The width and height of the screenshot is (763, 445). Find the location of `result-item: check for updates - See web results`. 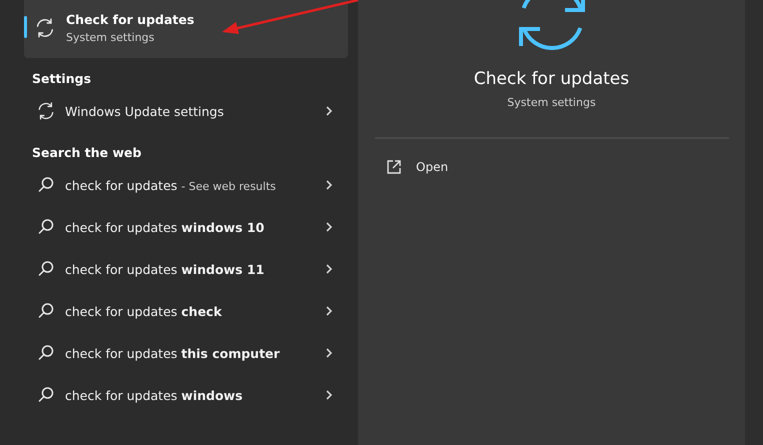

result-item: check for updates - See web results is located at coordinates (186, 185).